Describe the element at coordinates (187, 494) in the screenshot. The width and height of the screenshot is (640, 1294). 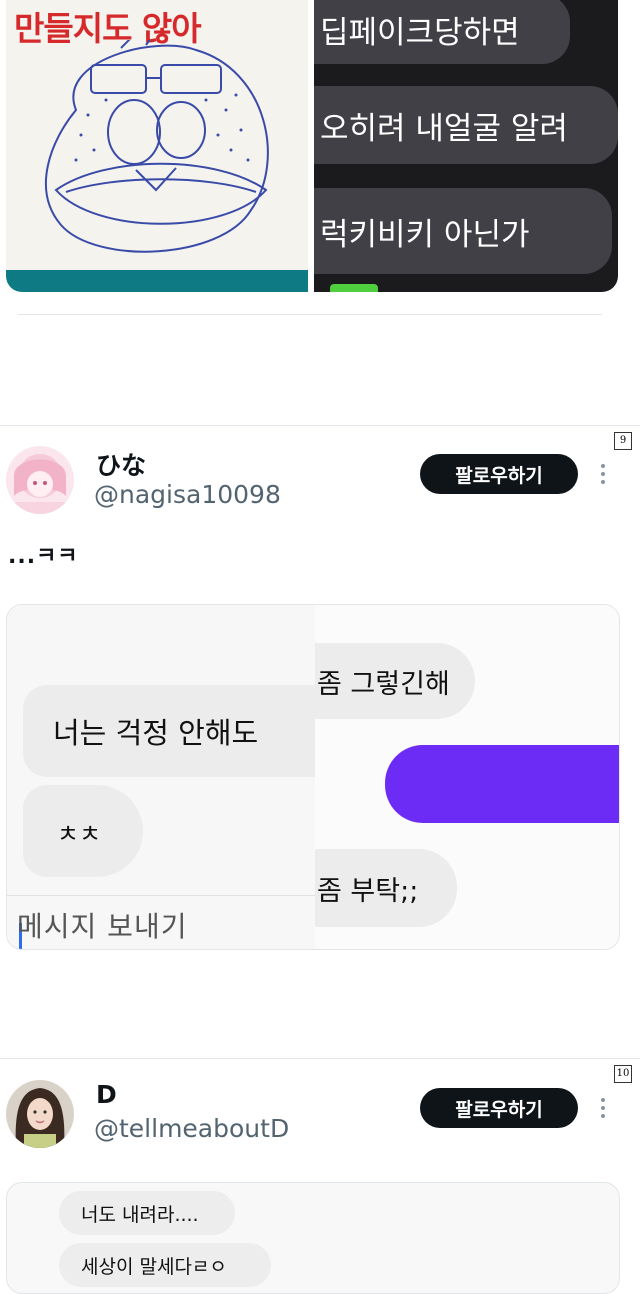
I see `handle: @nagisa10098` at that location.